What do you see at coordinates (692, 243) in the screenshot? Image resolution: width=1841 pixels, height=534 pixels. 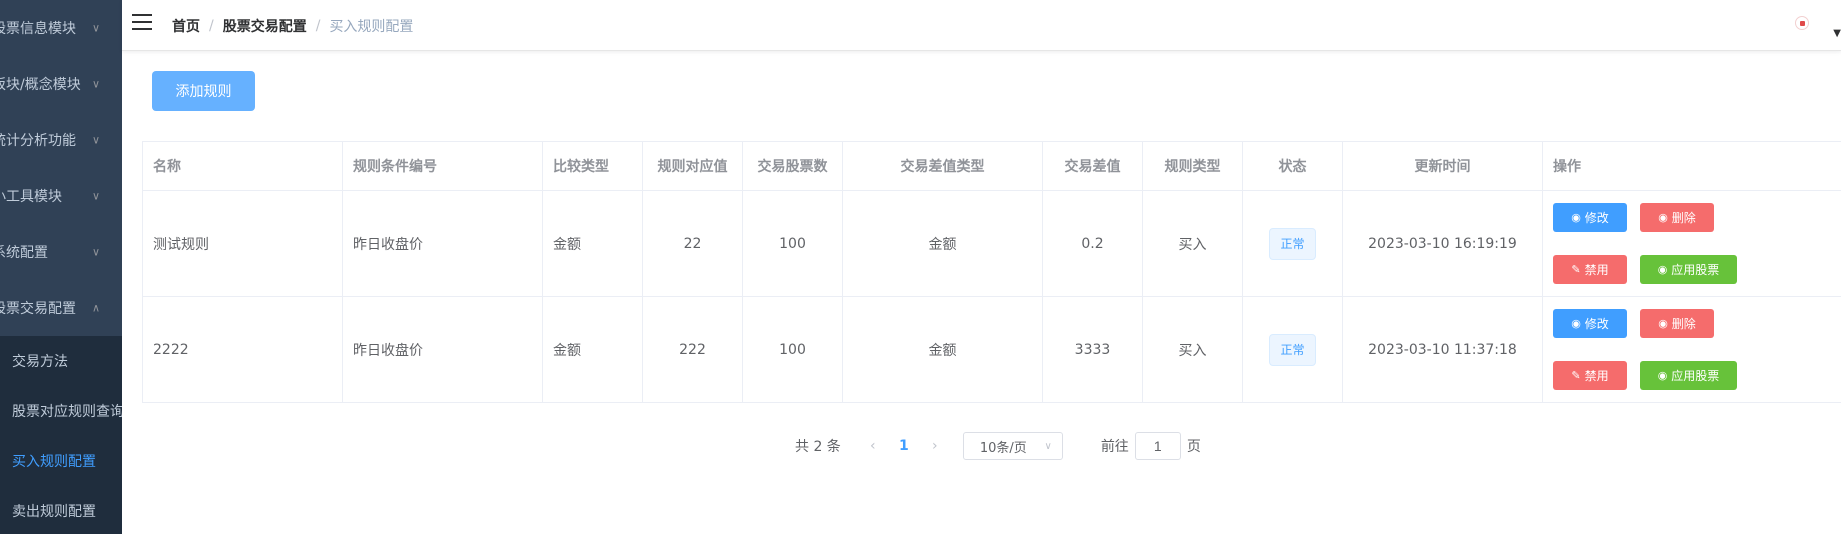 I see `cell-rule-value: 22` at bounding box center [692, 243].